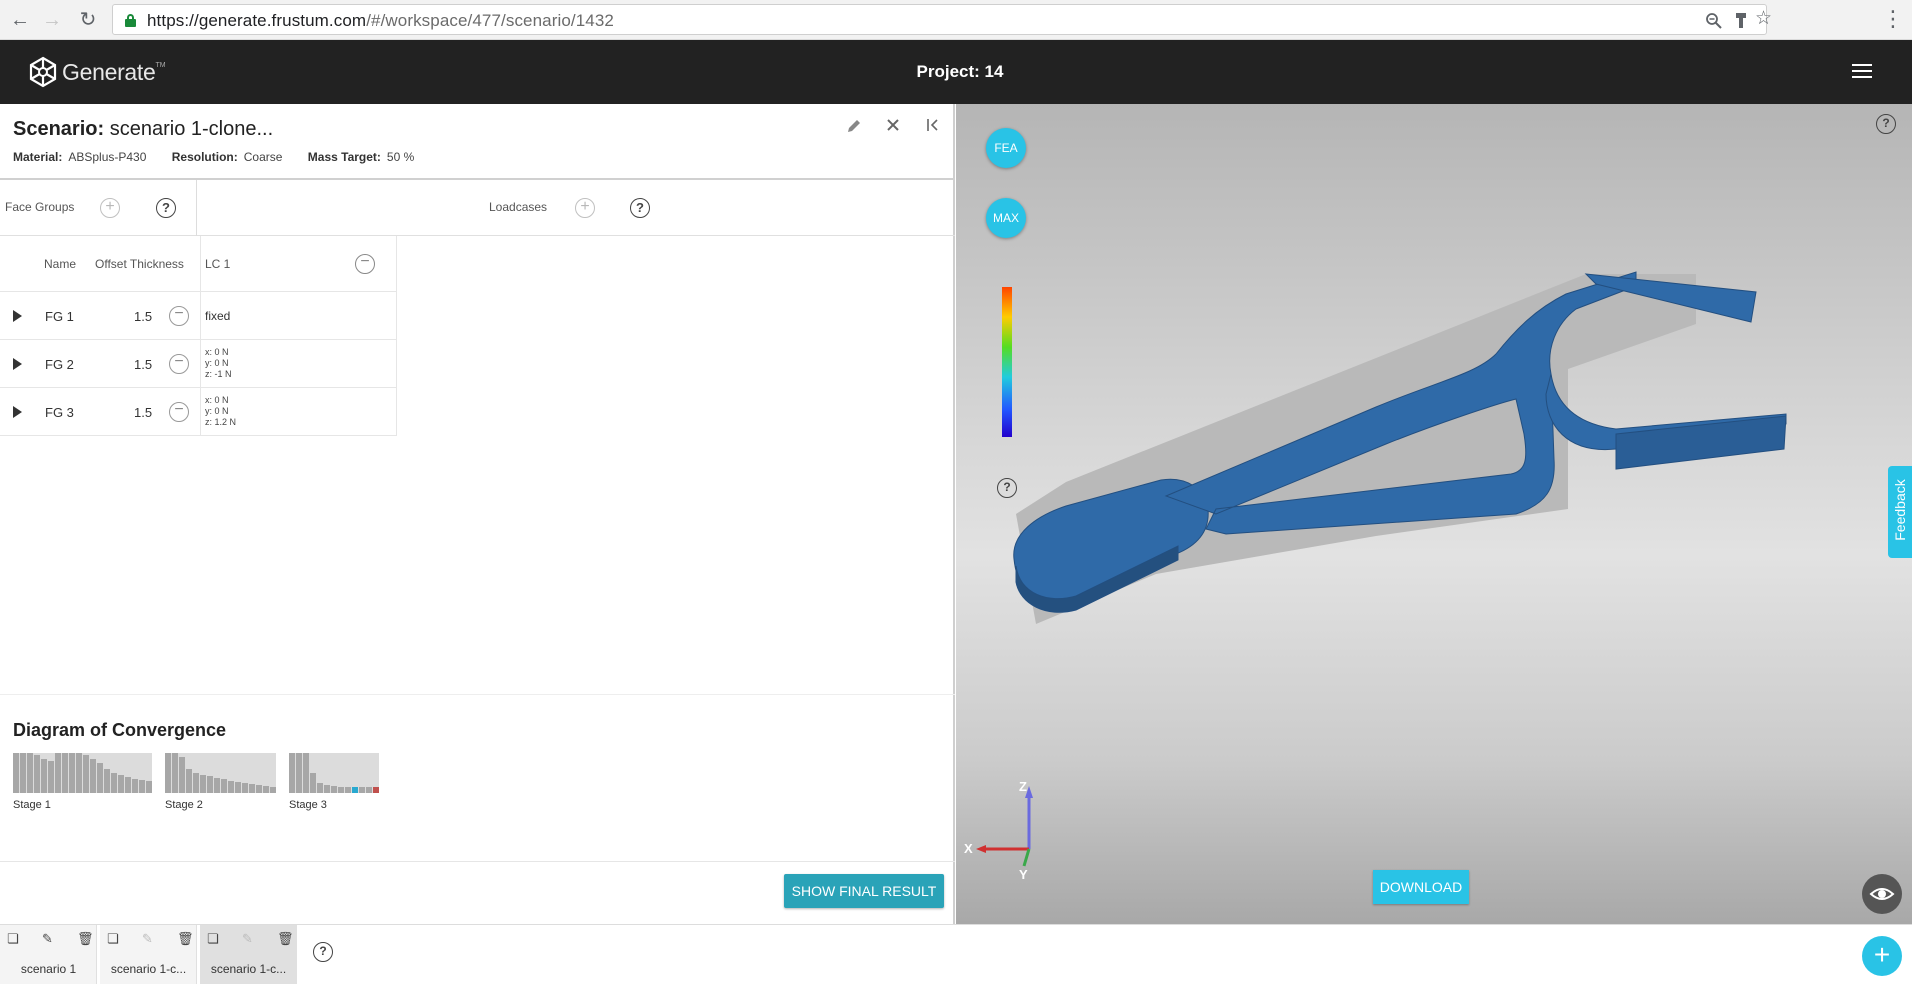 The width and height of the screenshot is (1912, 984). Describe the element at coordinates (48, 954) in the screenshot. I see `scenario-tab-1: ❏ ✎ 🗑 scenario 1` at that location.